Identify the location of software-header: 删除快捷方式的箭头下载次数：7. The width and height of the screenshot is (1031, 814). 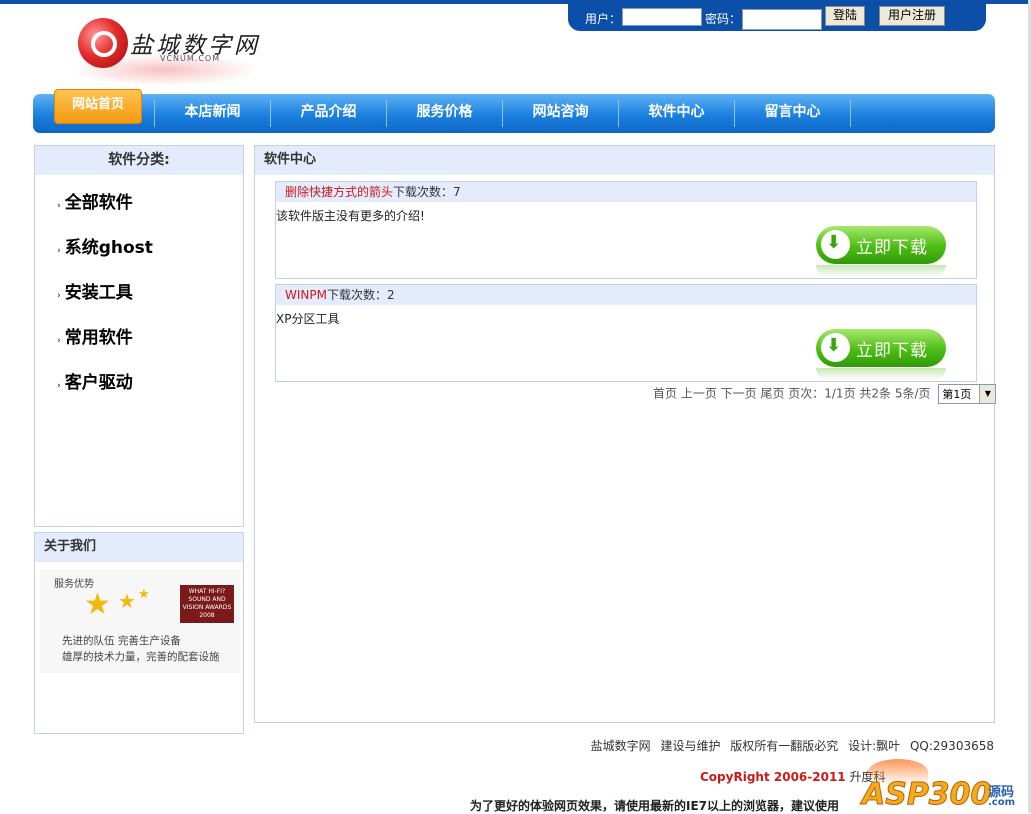
(626, 192).